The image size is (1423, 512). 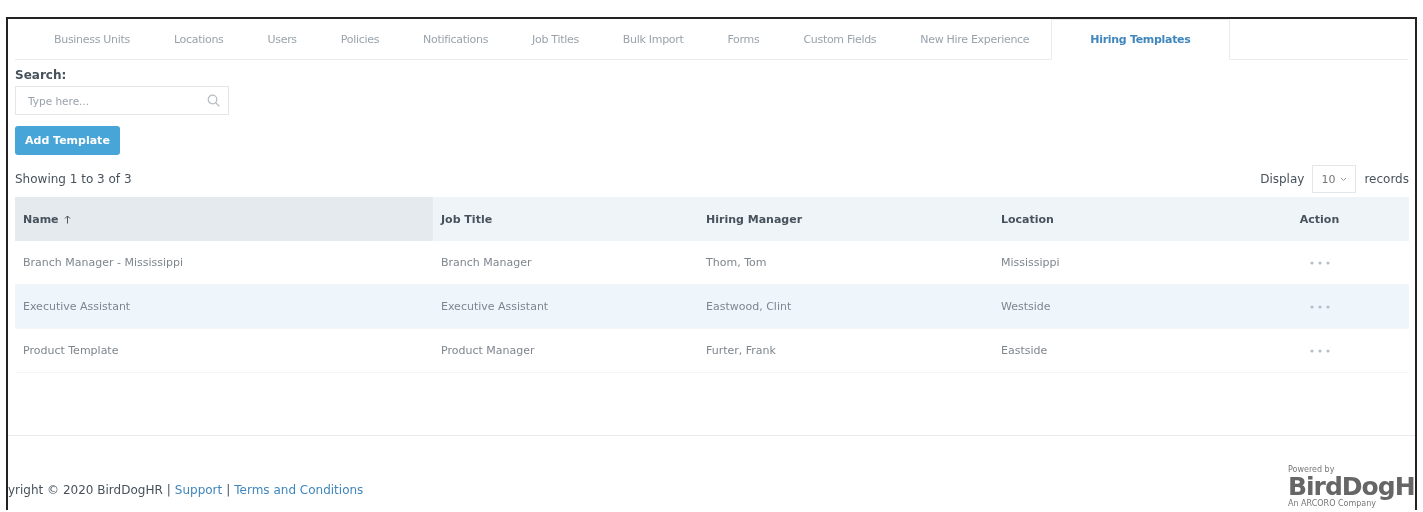 I want to click on tab: Locations, so click(x=198, y=39).